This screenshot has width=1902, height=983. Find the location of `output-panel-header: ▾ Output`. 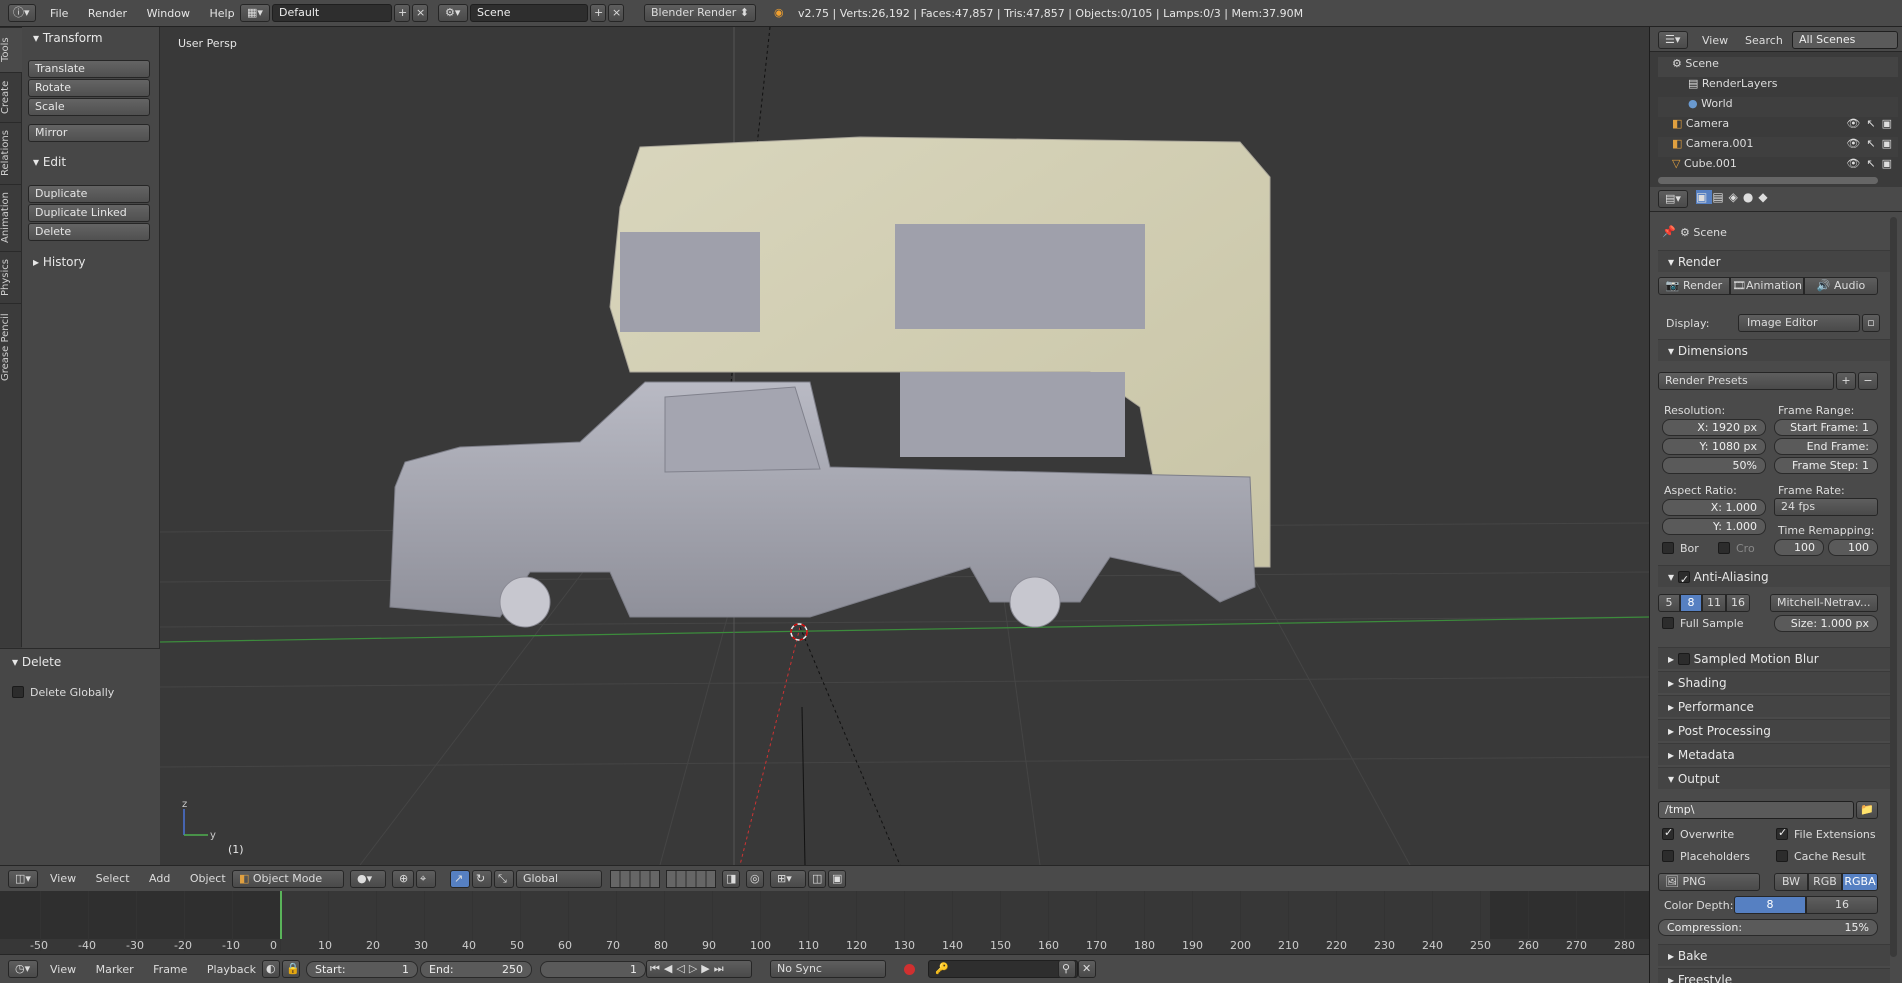

output-panel-header: ▾ Output is located at coordinates (1774, 778).